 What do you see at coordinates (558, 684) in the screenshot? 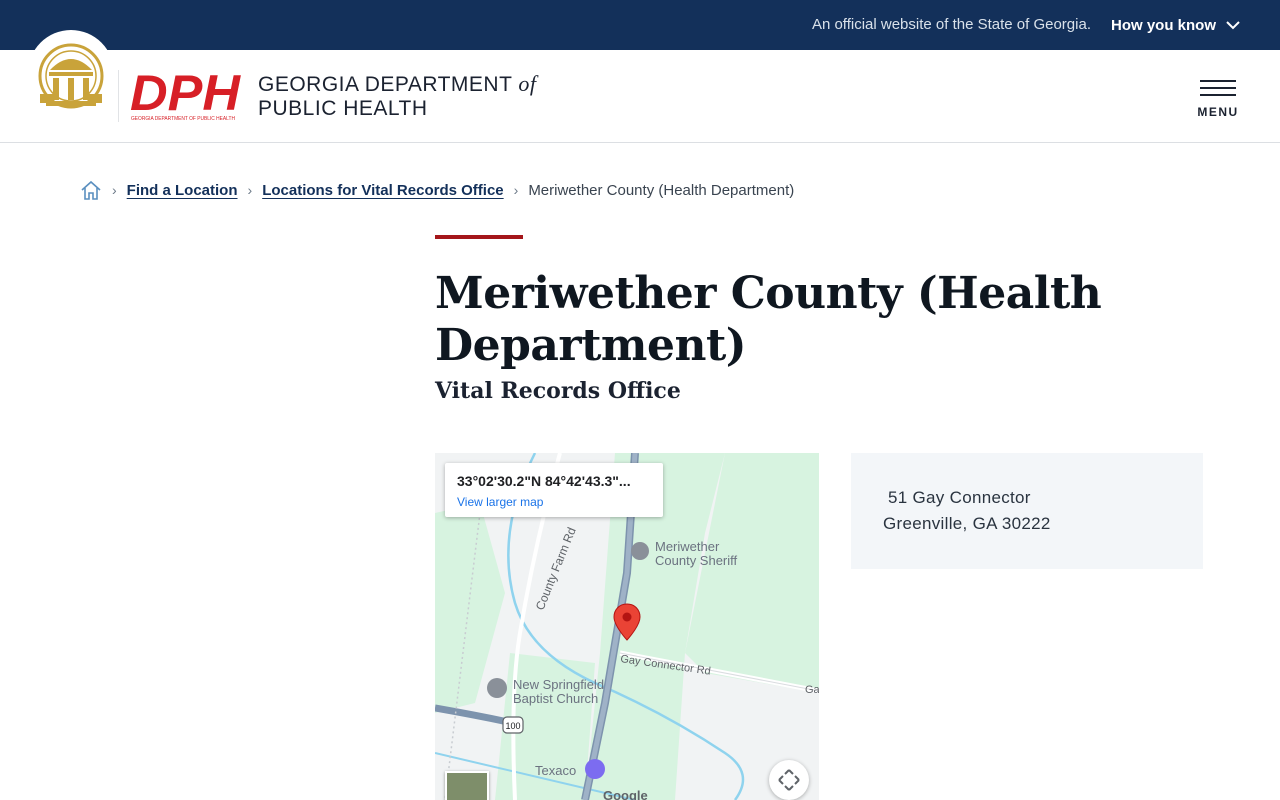
I see `map-label-church-1: New Springfield` at bounding box center [558, 684].